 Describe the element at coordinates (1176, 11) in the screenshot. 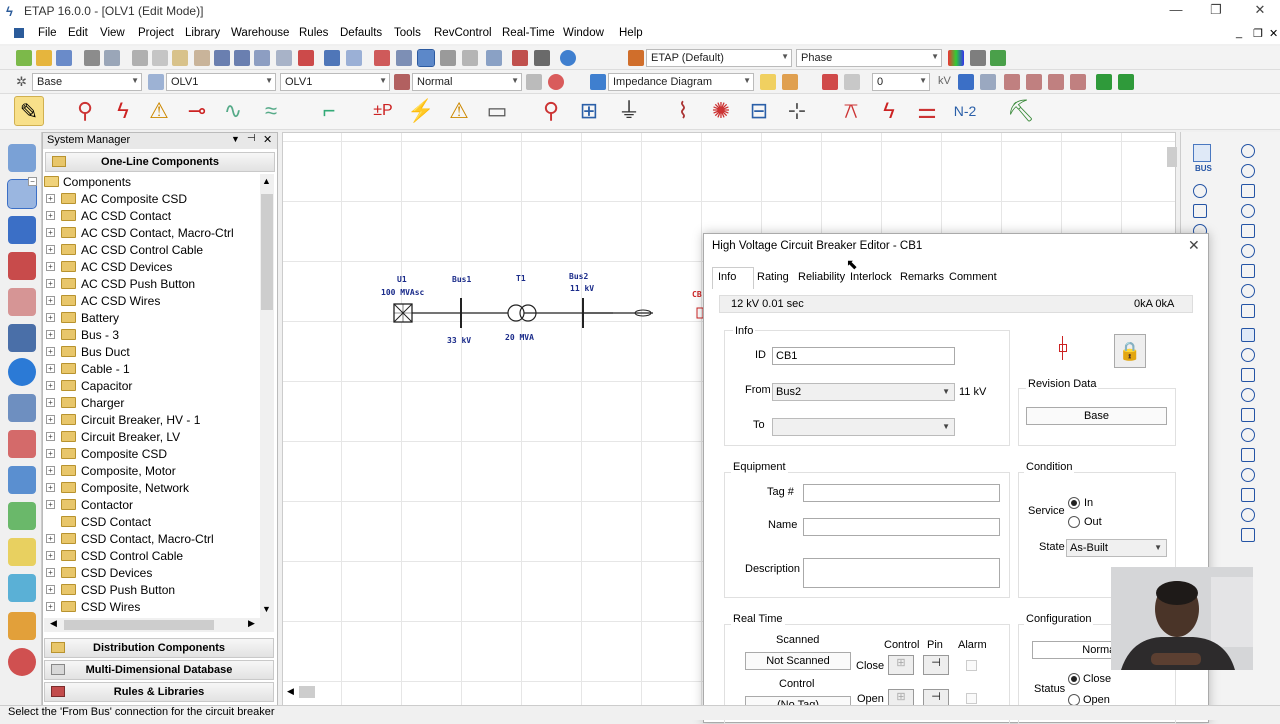

I see `minimize-icon: —` at that location.